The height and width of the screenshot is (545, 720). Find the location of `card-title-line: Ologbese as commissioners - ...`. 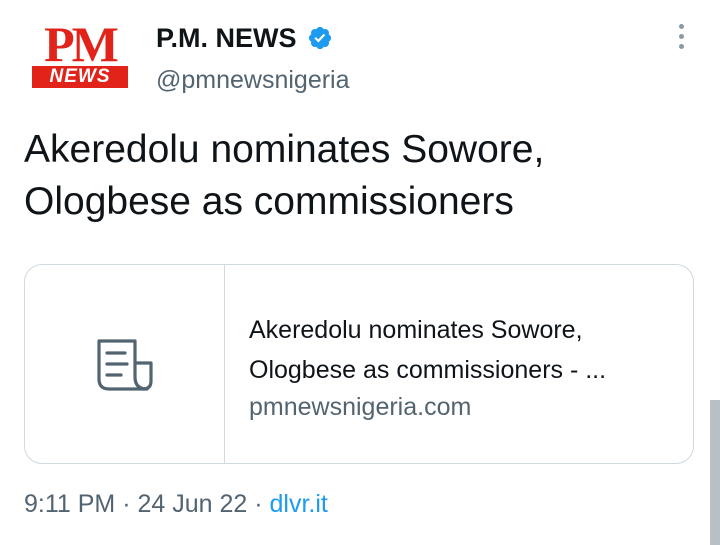

card-title-line: Ologbese as commissioners - ... is located at coordinates (428, 370).